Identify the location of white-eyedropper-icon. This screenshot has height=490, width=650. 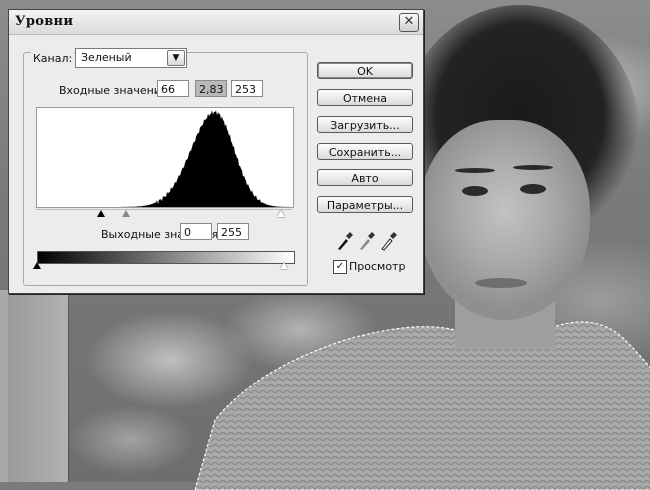
(388, 241).